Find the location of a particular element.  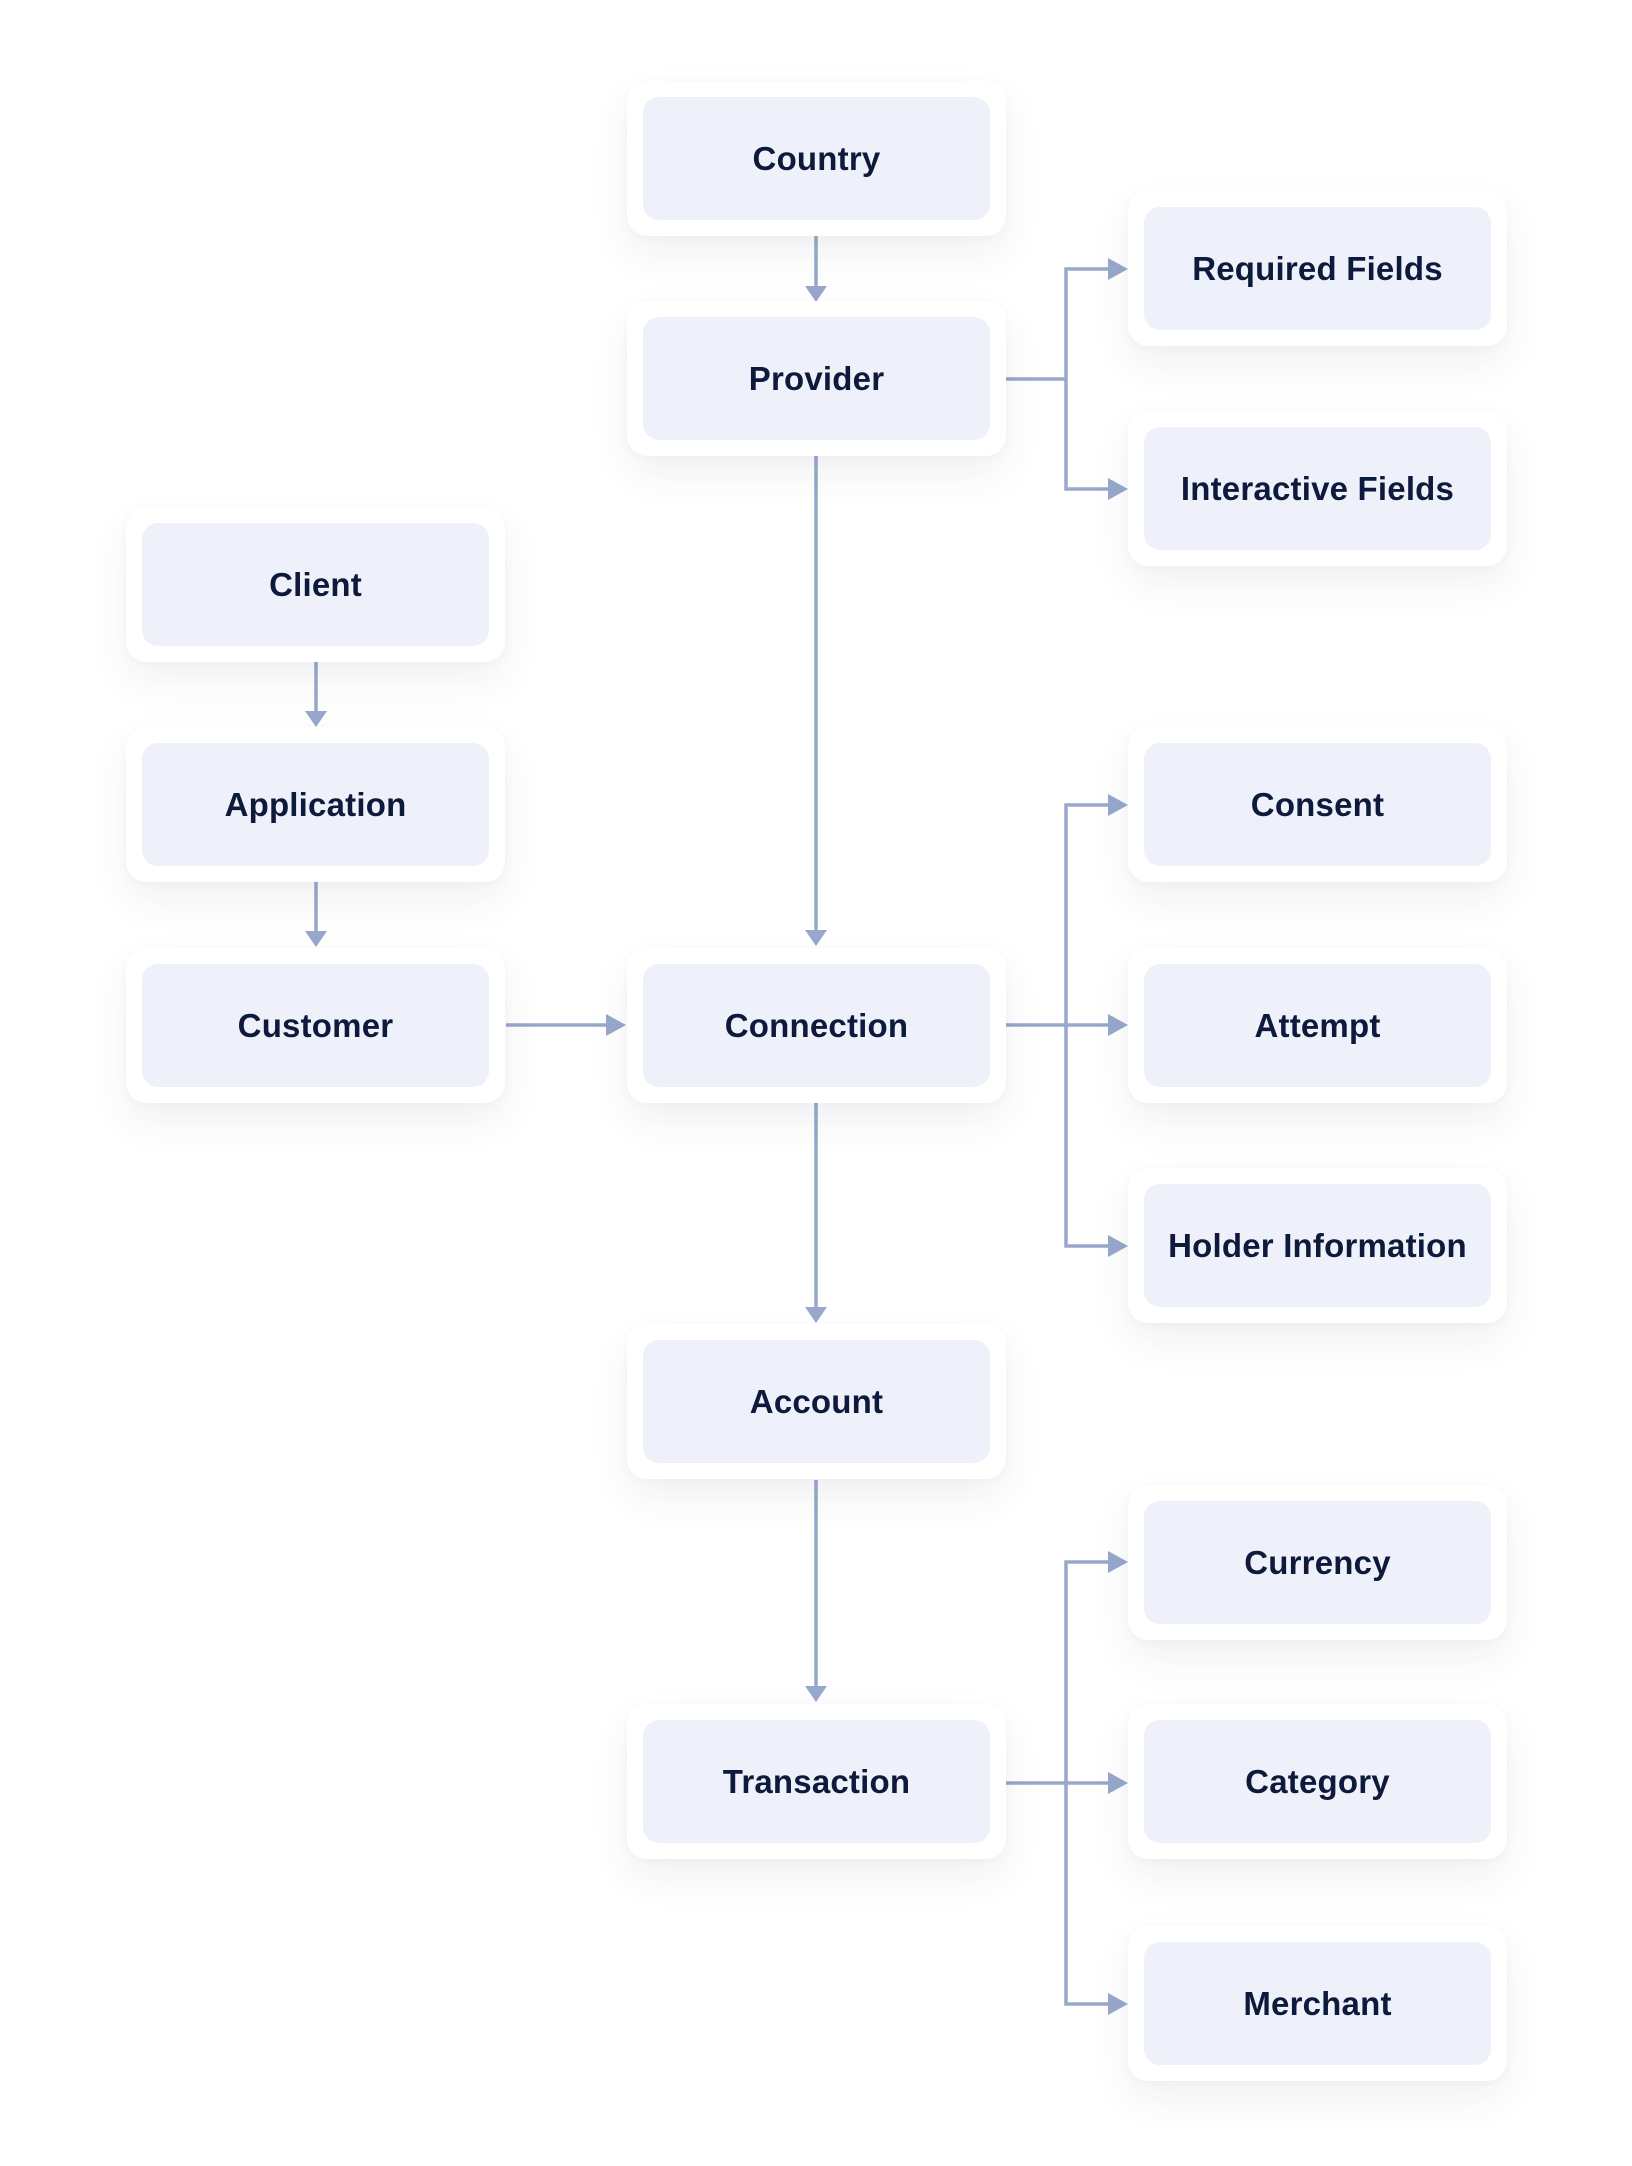

node-required-fields: Required Fields is located at coordinates (1317, 268).